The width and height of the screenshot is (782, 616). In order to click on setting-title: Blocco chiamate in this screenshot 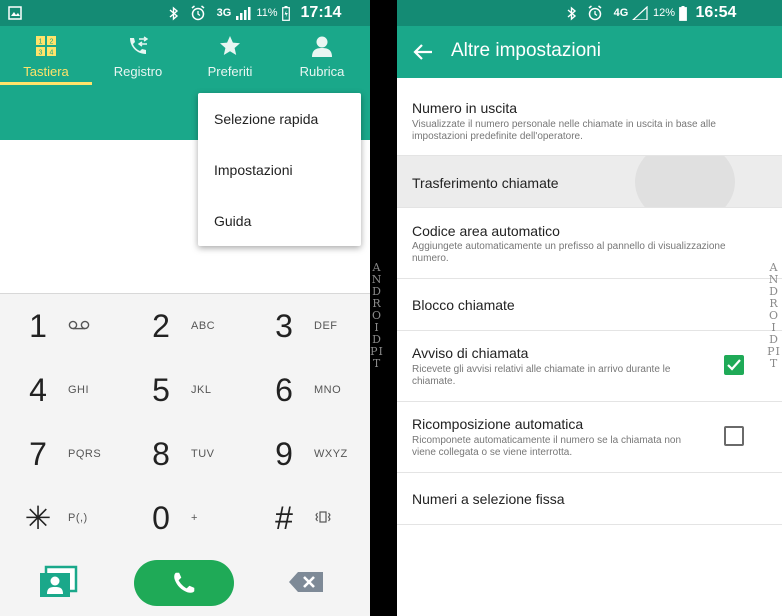, I will do `click(463, 305)`.